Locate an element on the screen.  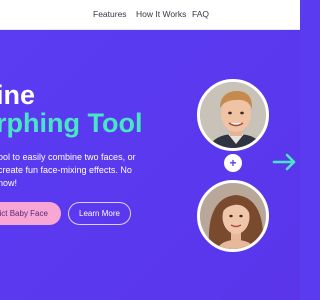
hero-title-line-1: ine is located at coordinates (18, 95).